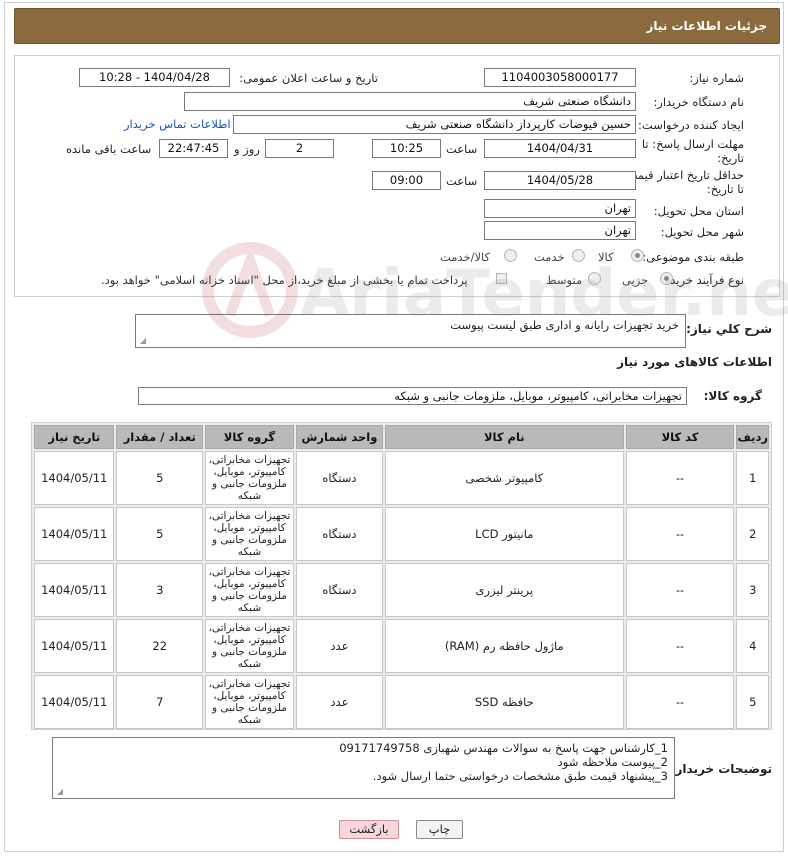 The height and width of the screenshot is (856, 788). I want to click on response-time-field: 10:25, so click(406, 148).